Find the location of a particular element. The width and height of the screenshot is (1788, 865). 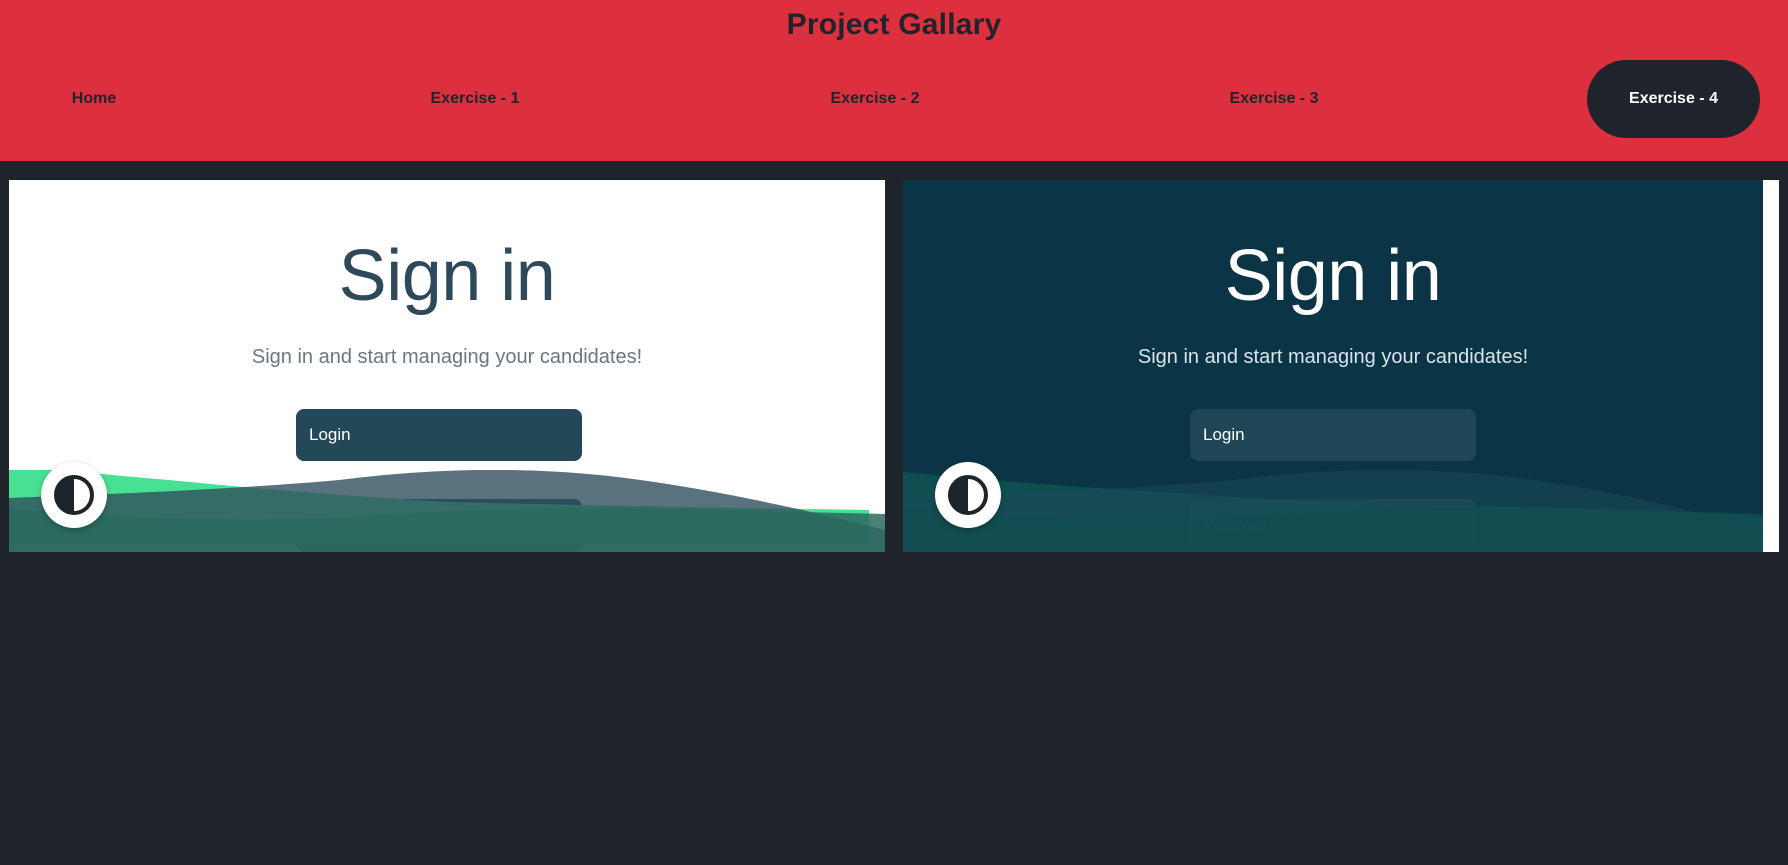

nav-exercise-4: Exercise - 4 is located at coordinates (1673, 99).